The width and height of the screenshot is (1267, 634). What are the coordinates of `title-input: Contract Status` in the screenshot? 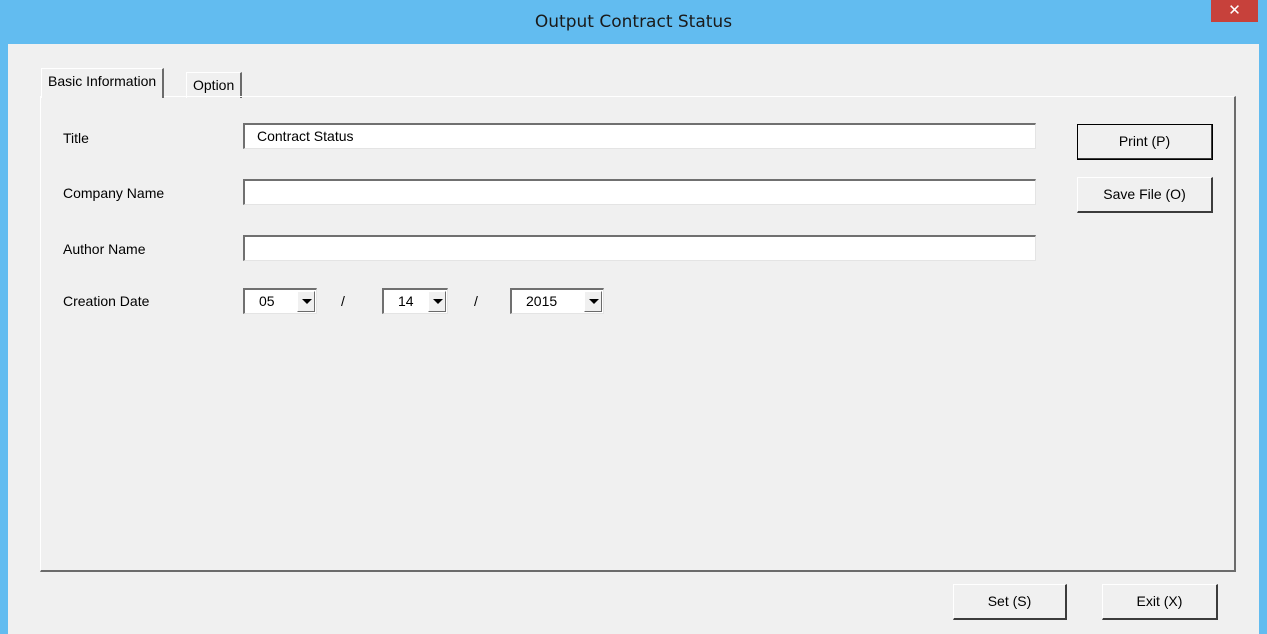 It's located at (639, 136).